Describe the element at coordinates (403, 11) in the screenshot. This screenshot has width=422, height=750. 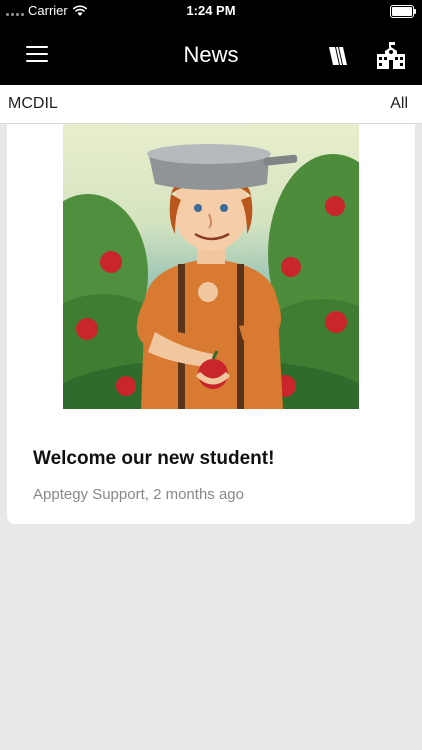
I see `battery-icon` at that location.